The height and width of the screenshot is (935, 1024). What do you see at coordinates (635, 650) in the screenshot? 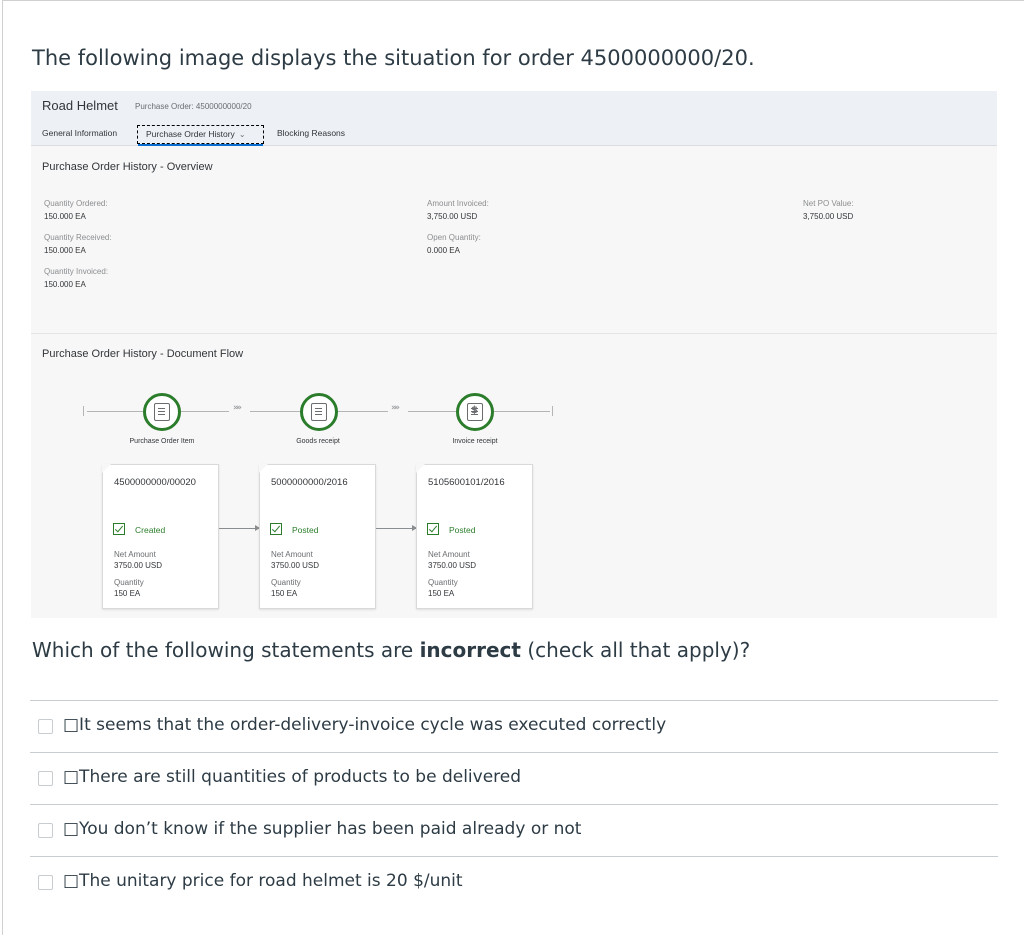
I see `prompt-post: (check all that apply)?` at bounding box center [635, 650].